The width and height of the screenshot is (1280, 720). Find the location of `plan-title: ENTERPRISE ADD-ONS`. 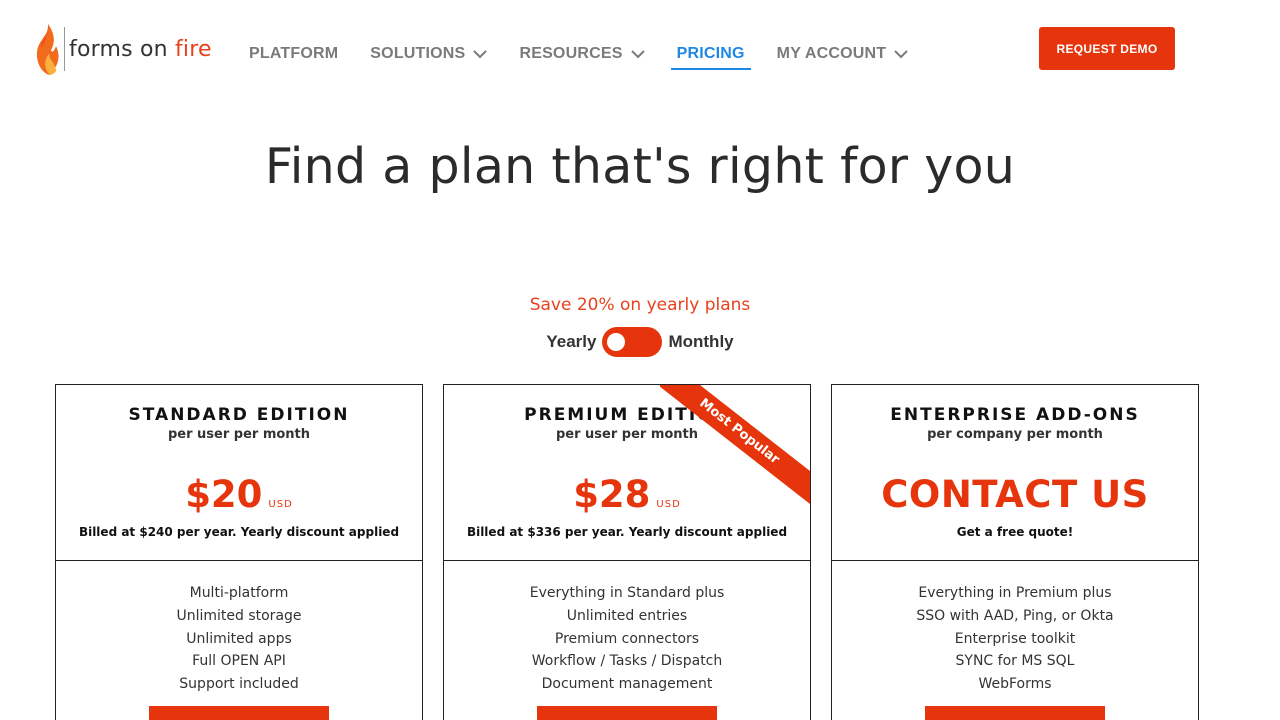

plan-title: ENTERPRISE ADD-ONS is located at coordinates (1015, 415).